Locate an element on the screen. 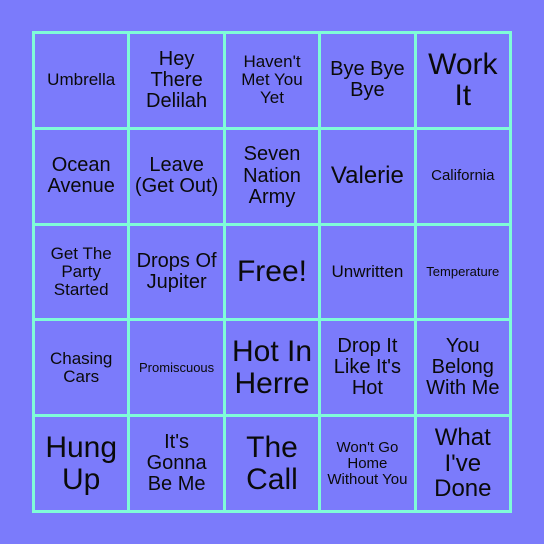 This screenshot has width=544, height=544. bingo-cell: Seven Nation Army is located at coordinates (272, 176).